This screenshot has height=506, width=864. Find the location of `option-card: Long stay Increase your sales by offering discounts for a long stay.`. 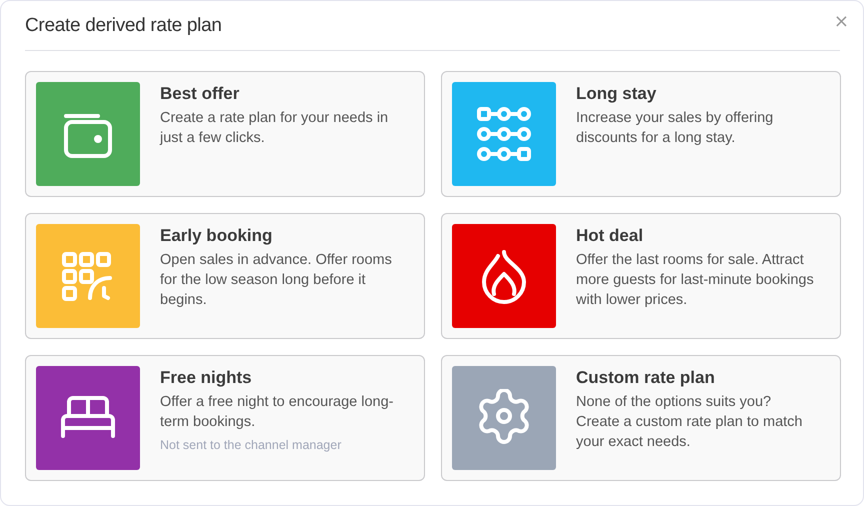

option-card: Long stay Increase your sales by offering discounts for a long stay. is located at coordinates (641, 134).